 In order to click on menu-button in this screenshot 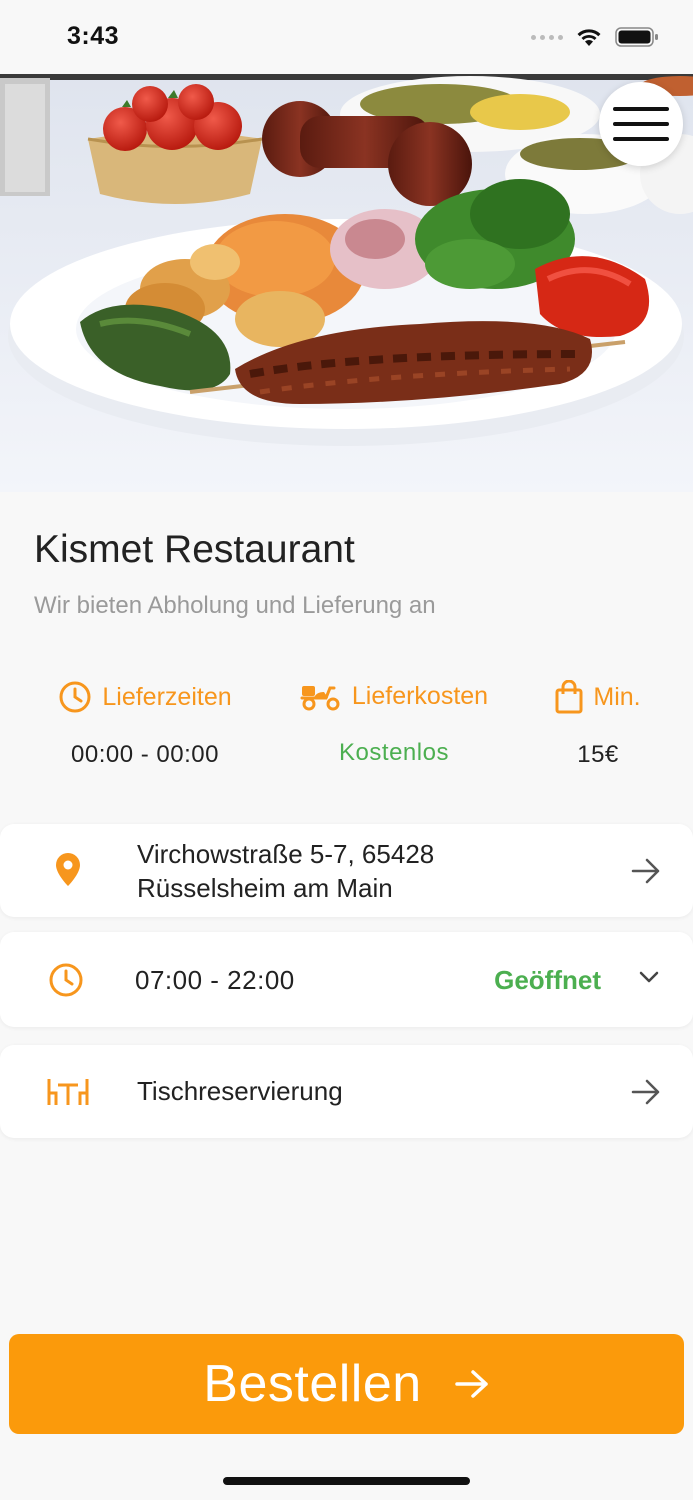, I will do `click(641, 124)`.